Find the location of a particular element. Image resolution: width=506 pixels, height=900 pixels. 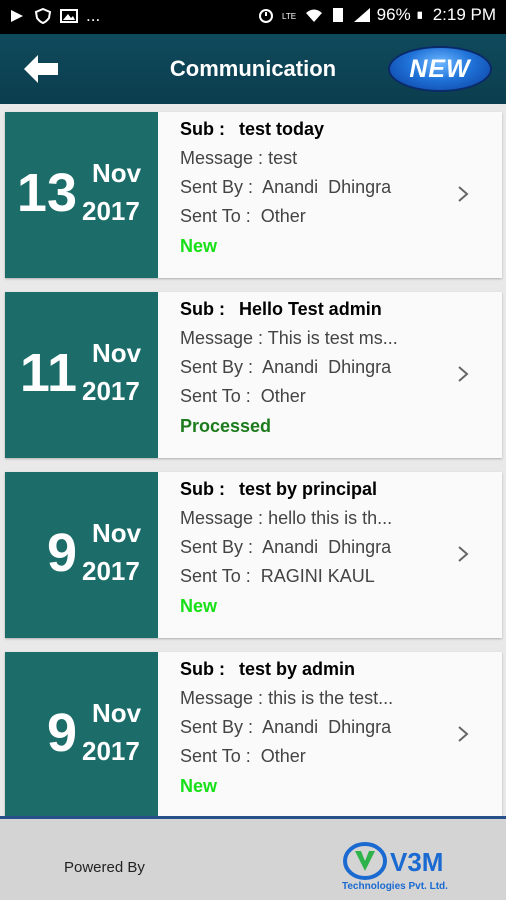

message-row: Message : test is located at coordinates (238, 158).